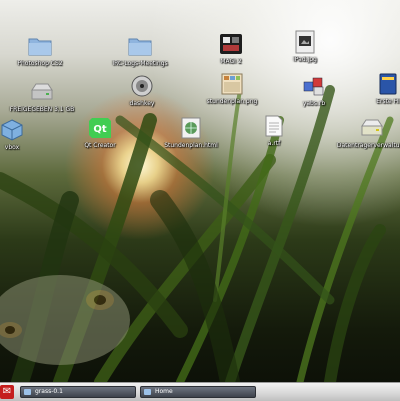 The image size is (400, 401). I want to click on svg-text: Qt, so click(100, 129).